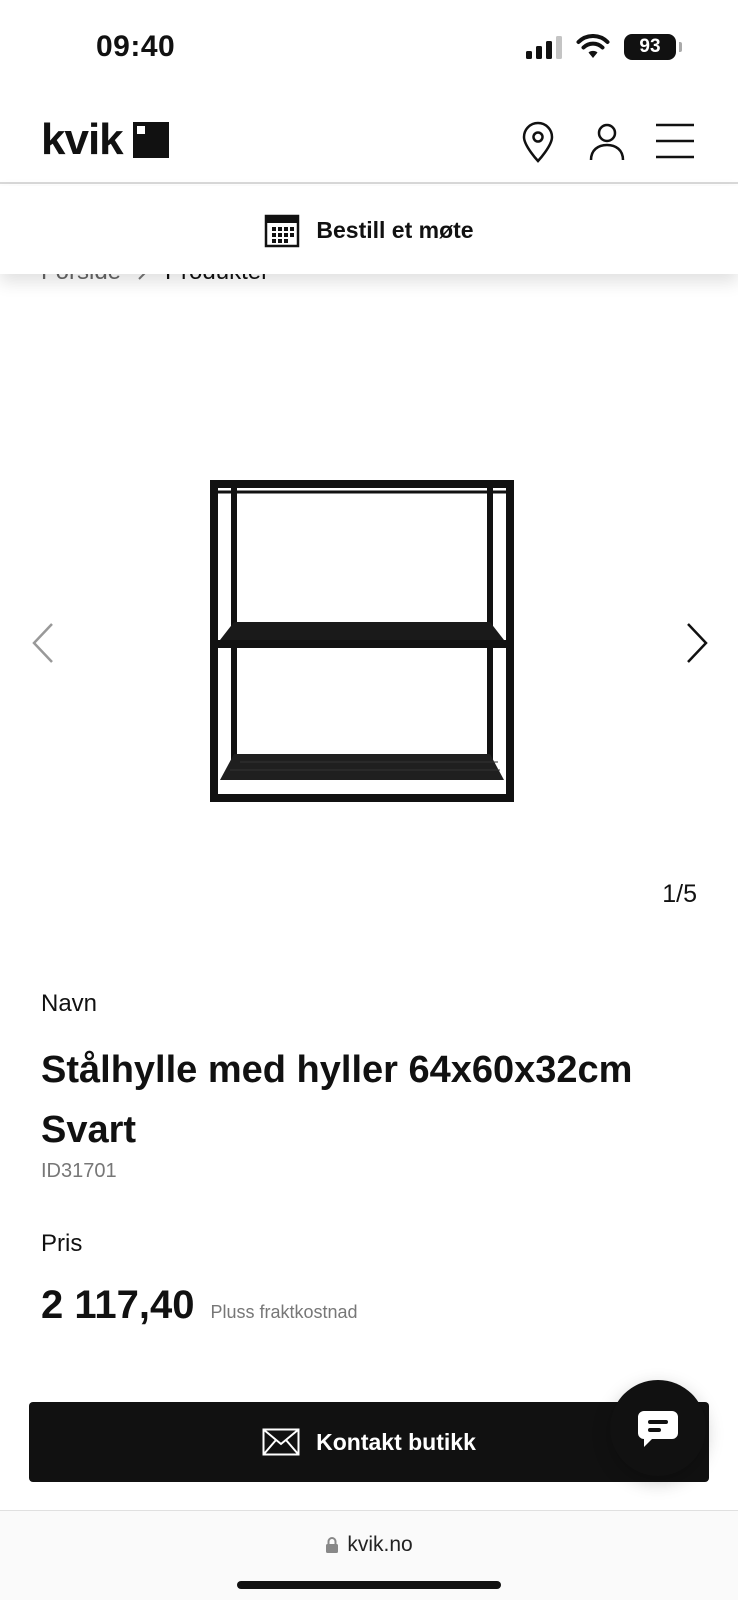 The height and width of the screenshot is (1600, 738). What do you see at coordinates (82, 139) in the screenshot?
I see `logo-text: kvik` at bounding box center [82, 139].